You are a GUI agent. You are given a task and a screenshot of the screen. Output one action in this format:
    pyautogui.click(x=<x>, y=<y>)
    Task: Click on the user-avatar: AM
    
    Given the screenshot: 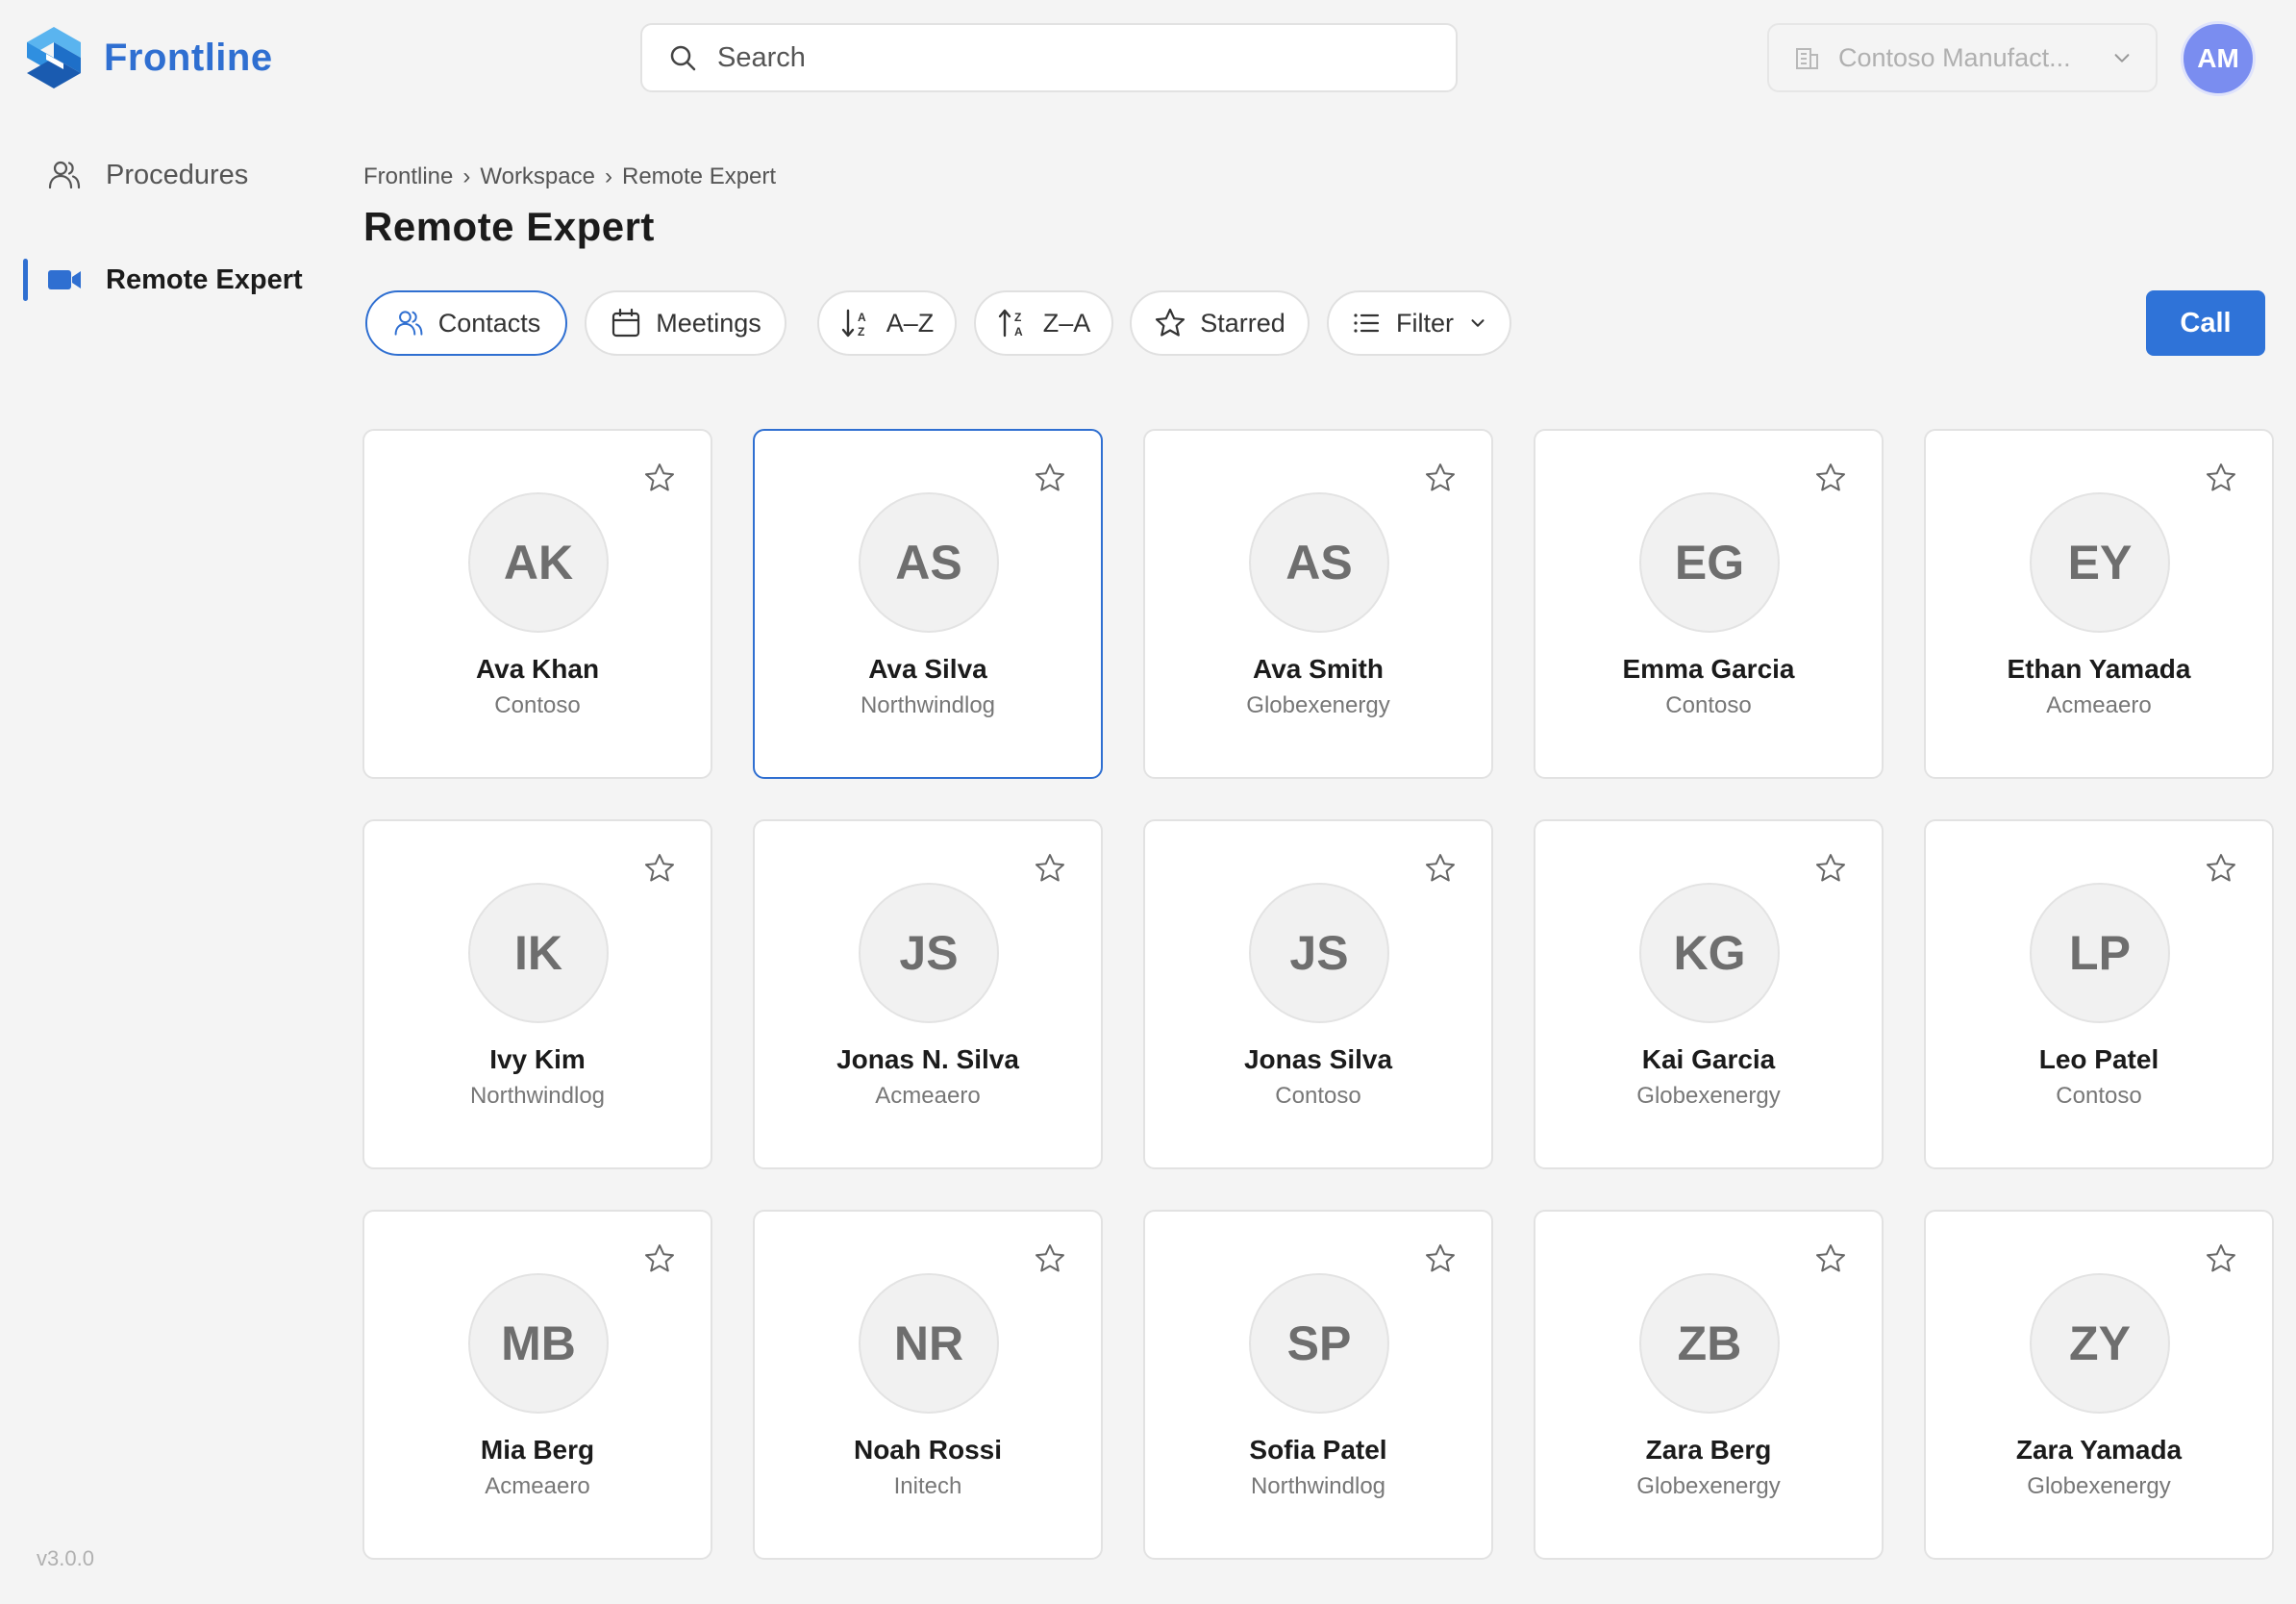 What is the action you would take?
    pyautogui.click(x=2218, y=58)
    